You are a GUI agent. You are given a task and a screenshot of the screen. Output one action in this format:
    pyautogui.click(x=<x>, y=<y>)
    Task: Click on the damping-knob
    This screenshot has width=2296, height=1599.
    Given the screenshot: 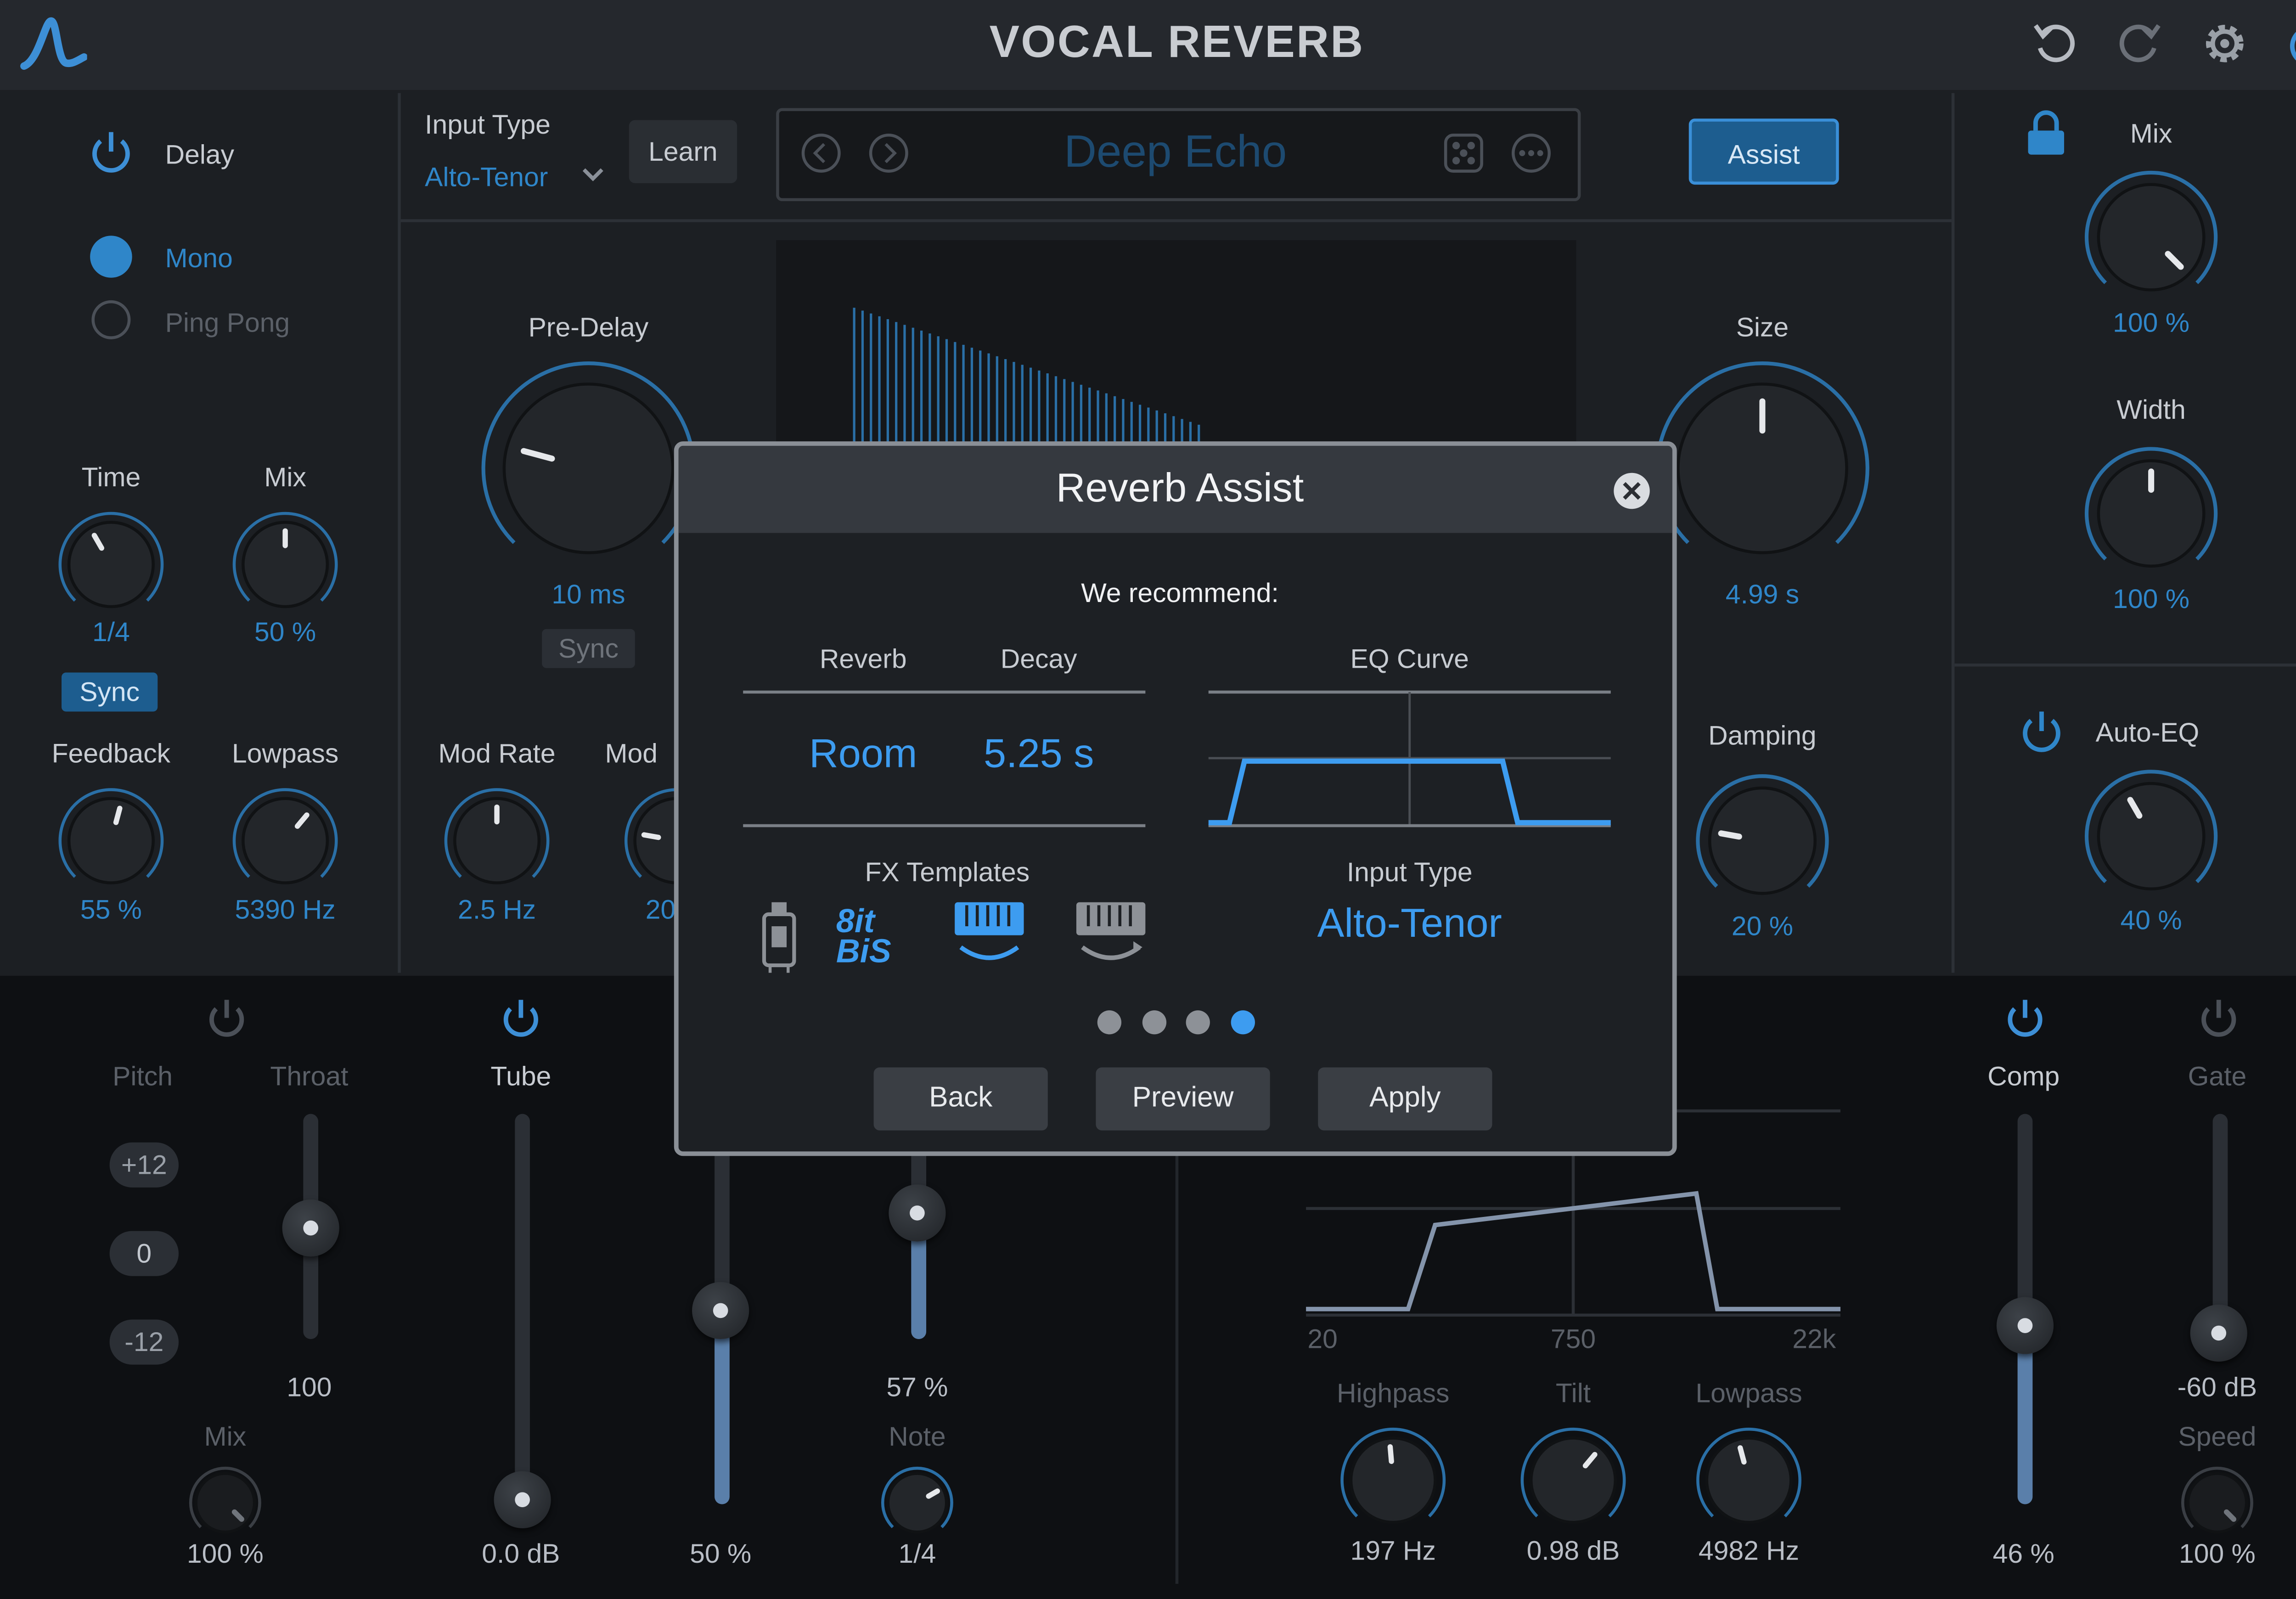 What is the action you would take?
    pyautogui.click(x=1763, y=840)
    